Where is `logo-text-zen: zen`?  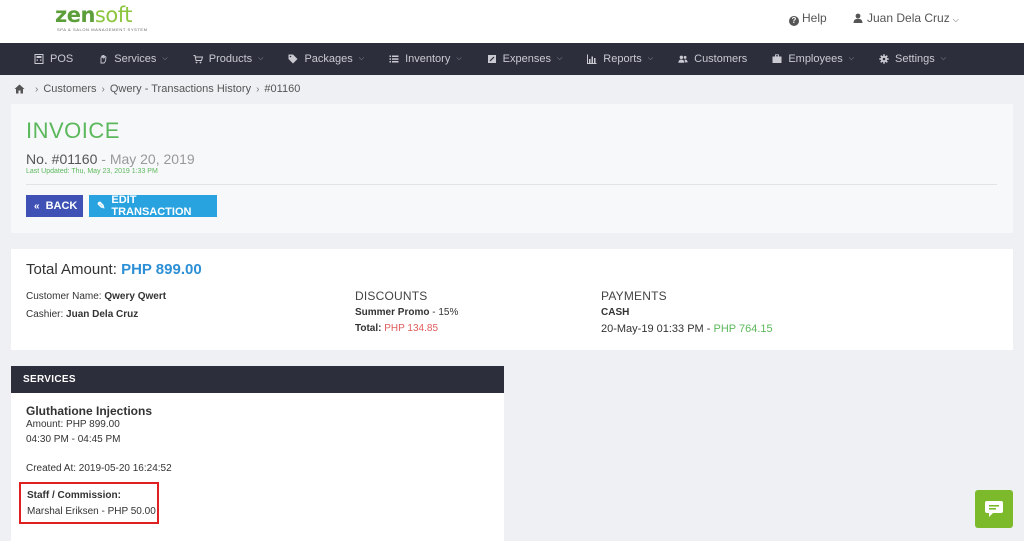
logo-text-zen: zen is located at coordinates (75, 15).